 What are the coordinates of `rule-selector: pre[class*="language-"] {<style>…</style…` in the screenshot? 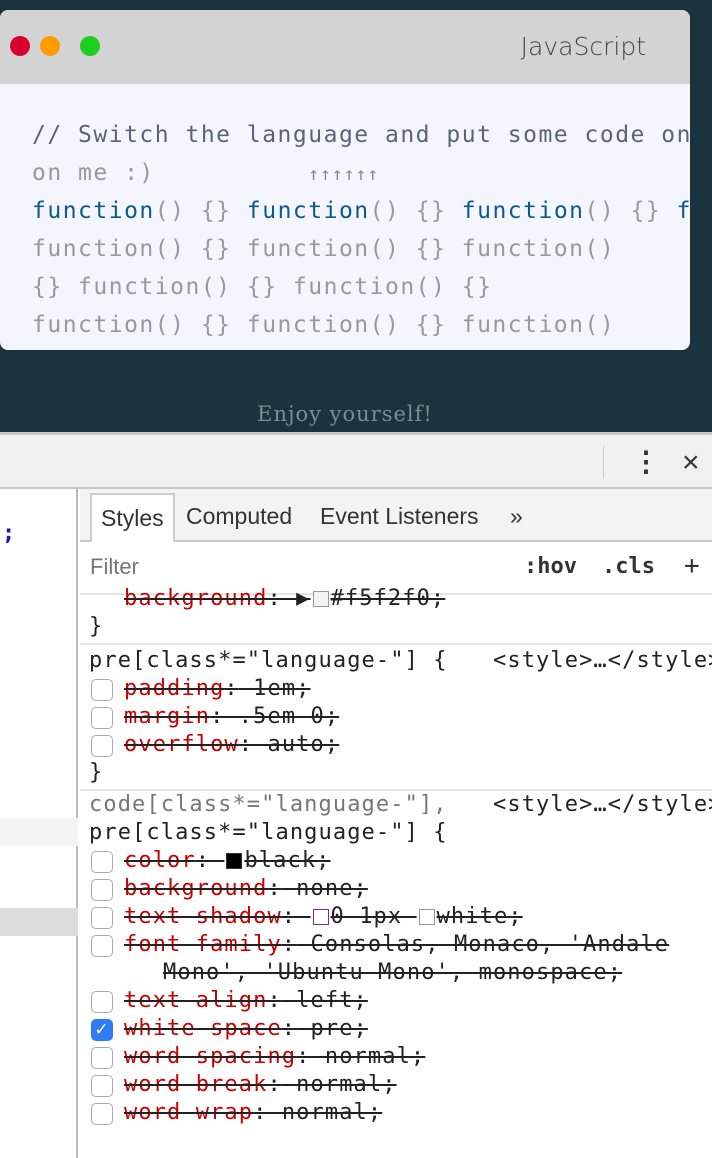 It's located at (396, 661).